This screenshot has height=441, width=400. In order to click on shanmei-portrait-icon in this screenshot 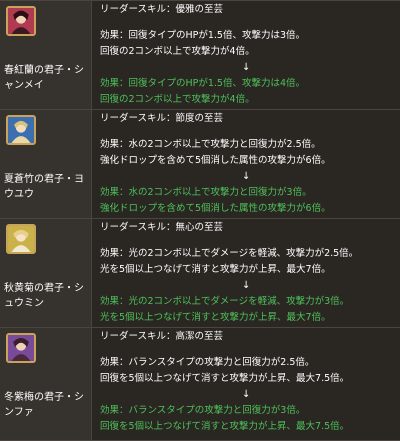, I will do `click(21, 21)`.